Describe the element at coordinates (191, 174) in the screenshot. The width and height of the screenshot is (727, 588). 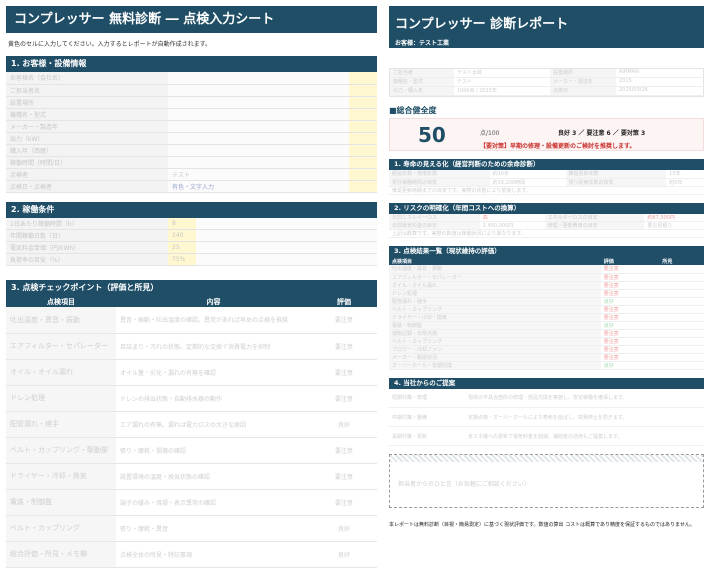
I see `form-row: 点検者 テスト` at that location.